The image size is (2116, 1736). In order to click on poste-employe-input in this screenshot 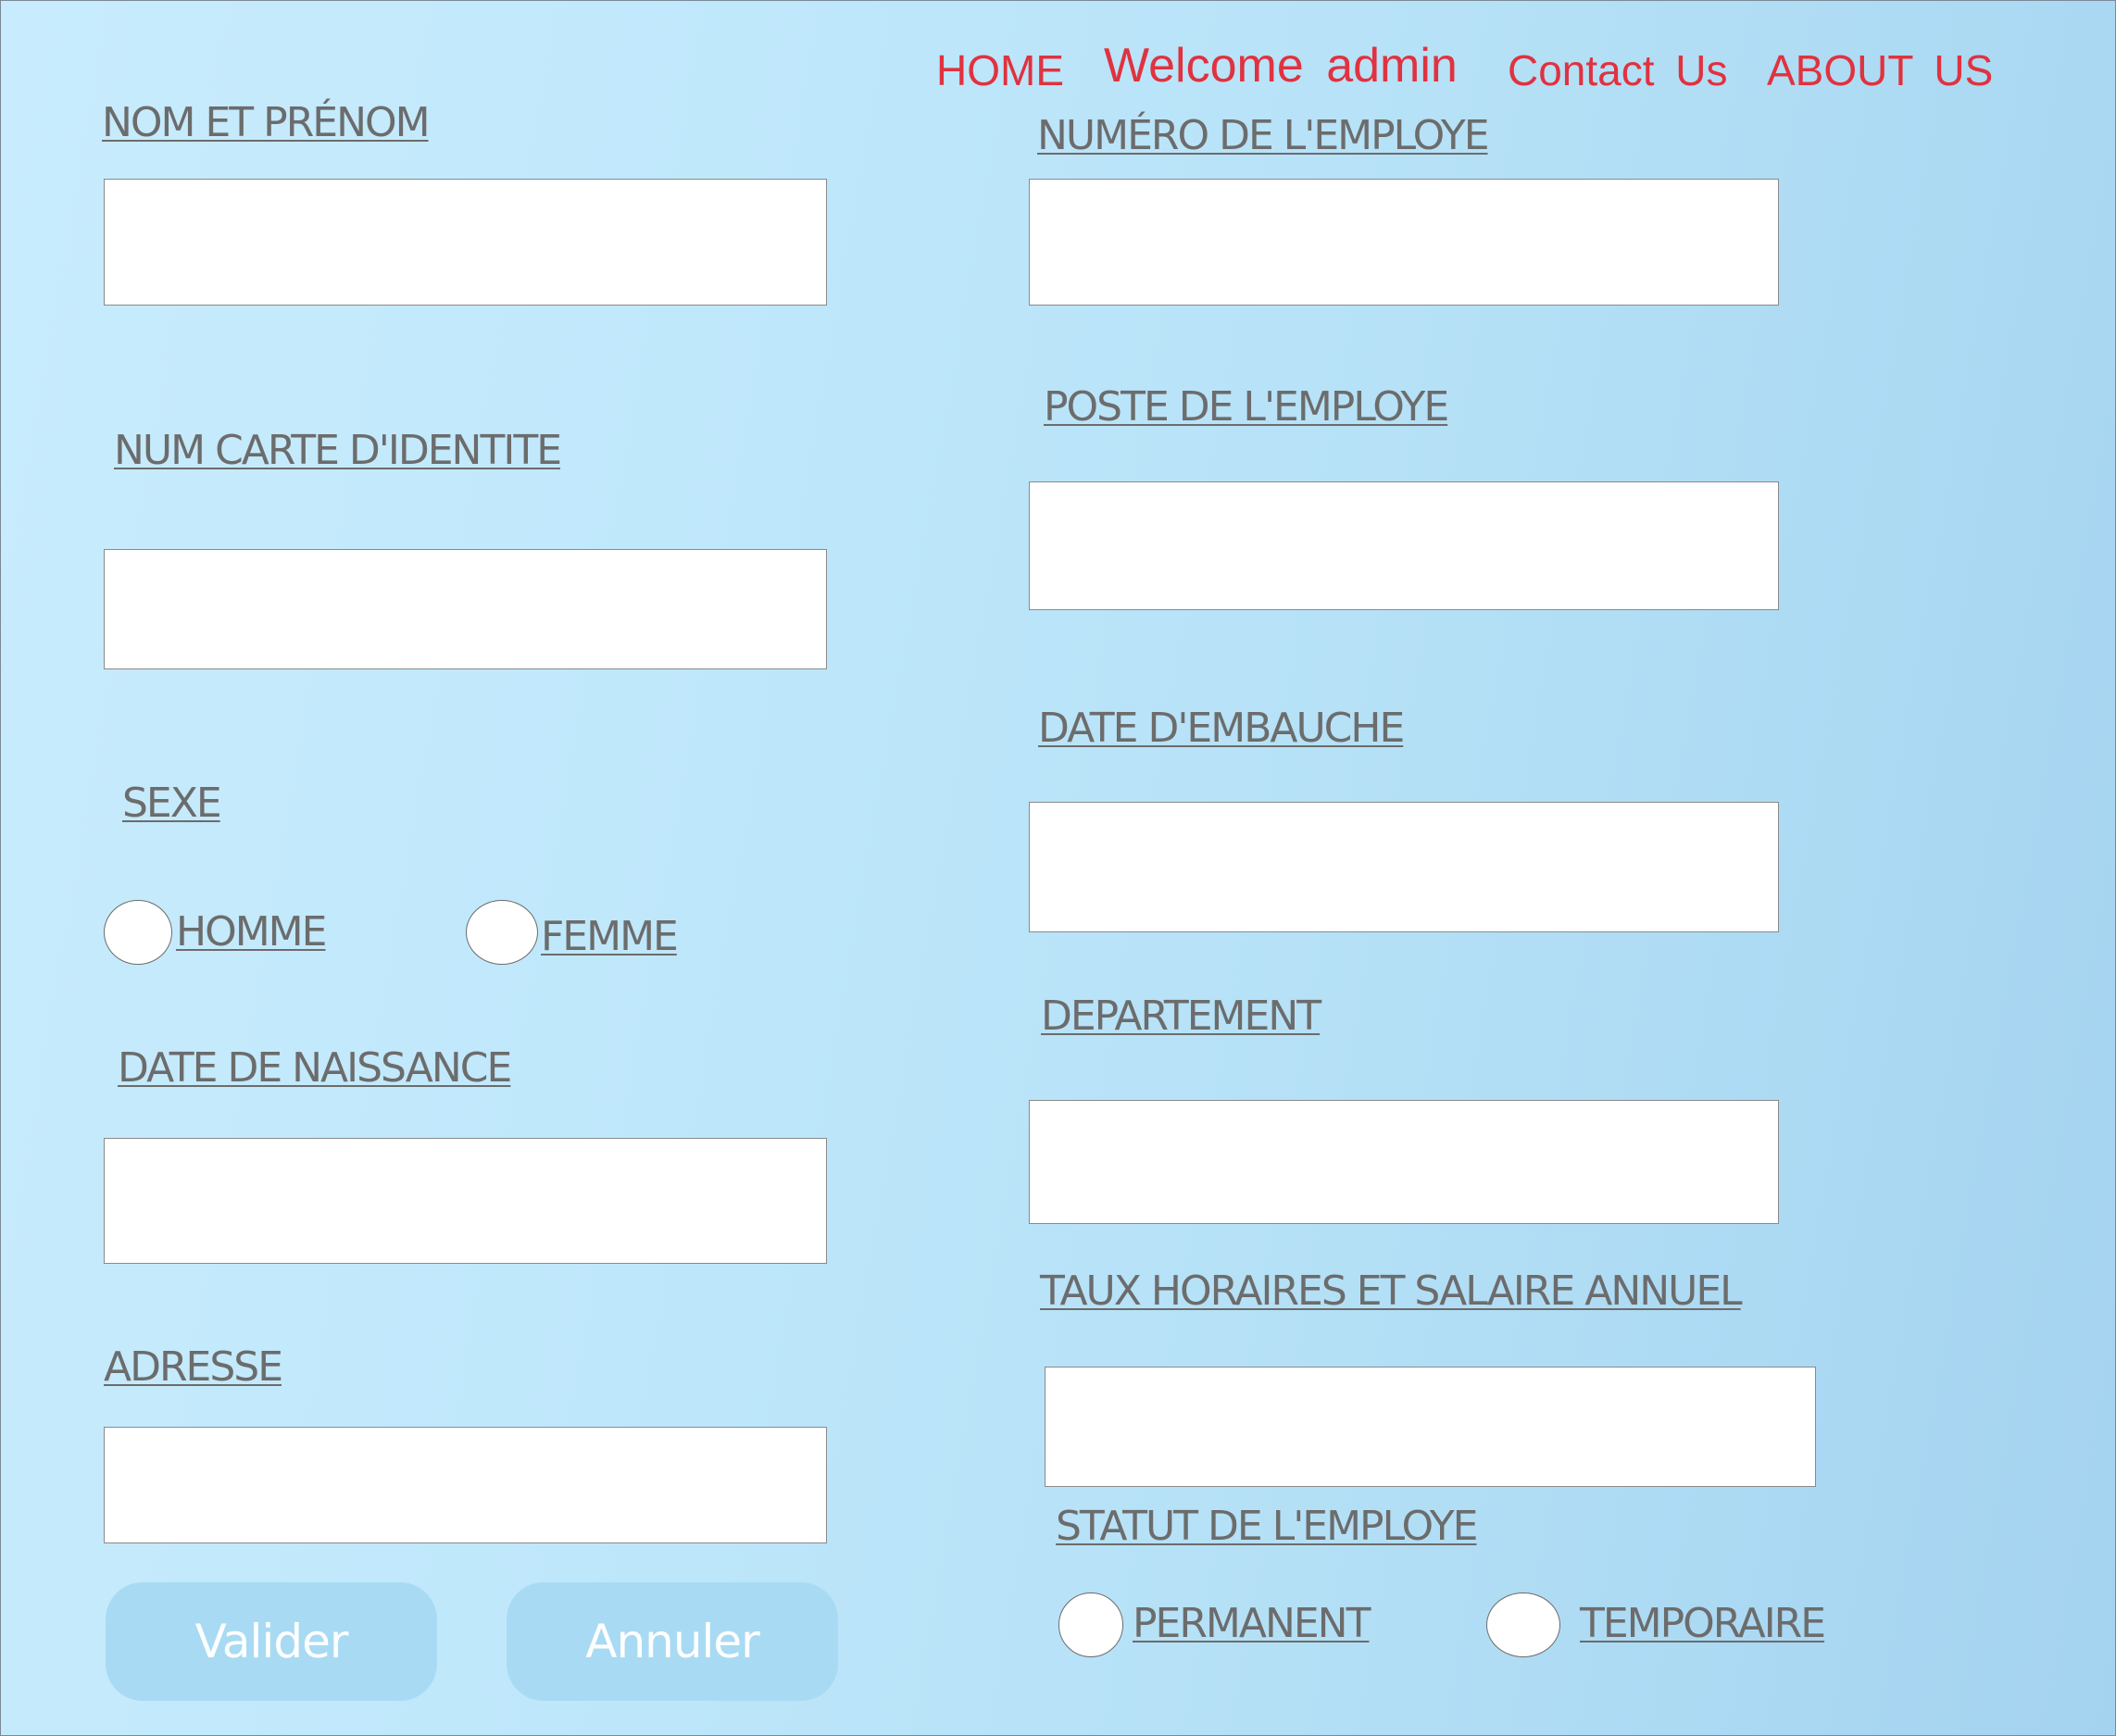, I will do `click(1404, 545)`.